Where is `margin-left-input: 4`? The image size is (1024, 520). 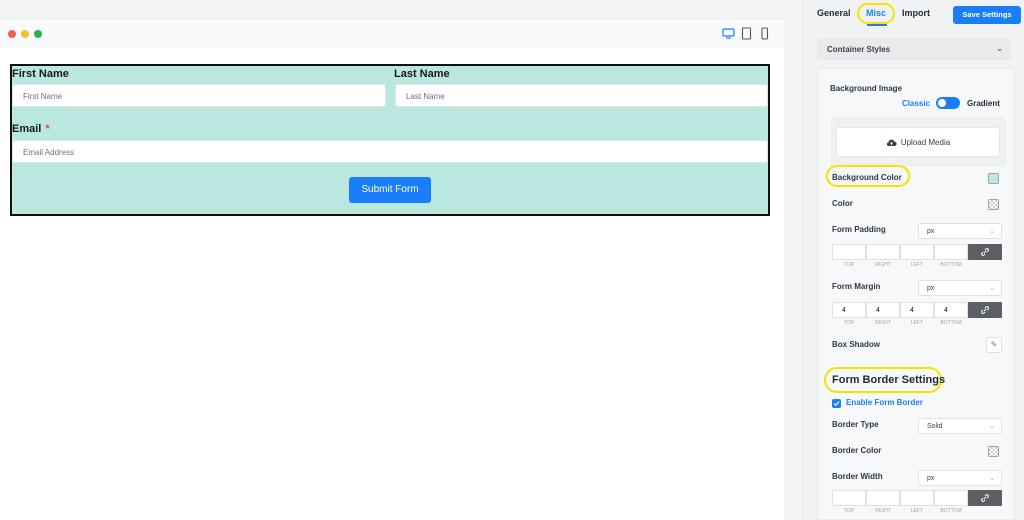 margin-left-input: 4 is located at coordinates (917, 310).